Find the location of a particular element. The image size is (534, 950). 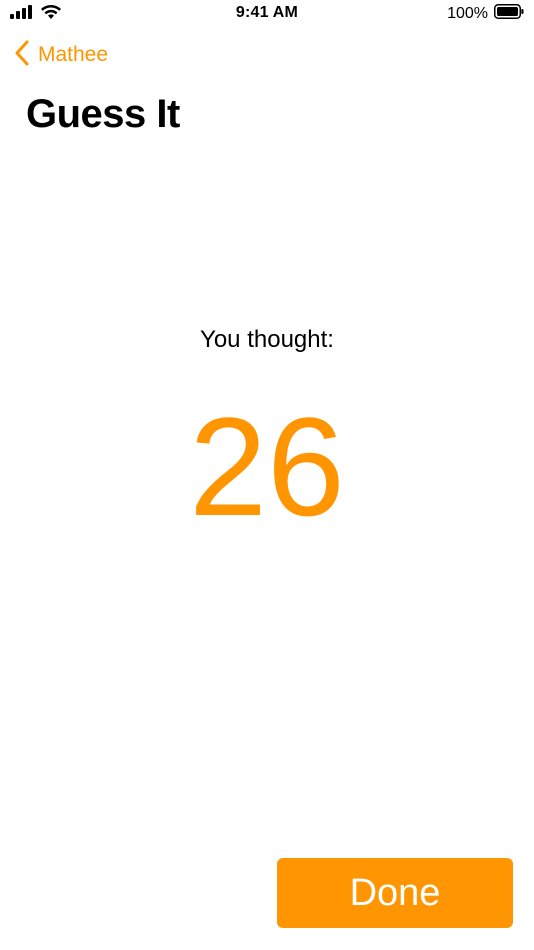

battery-icon is located at coordinates (509, 14).